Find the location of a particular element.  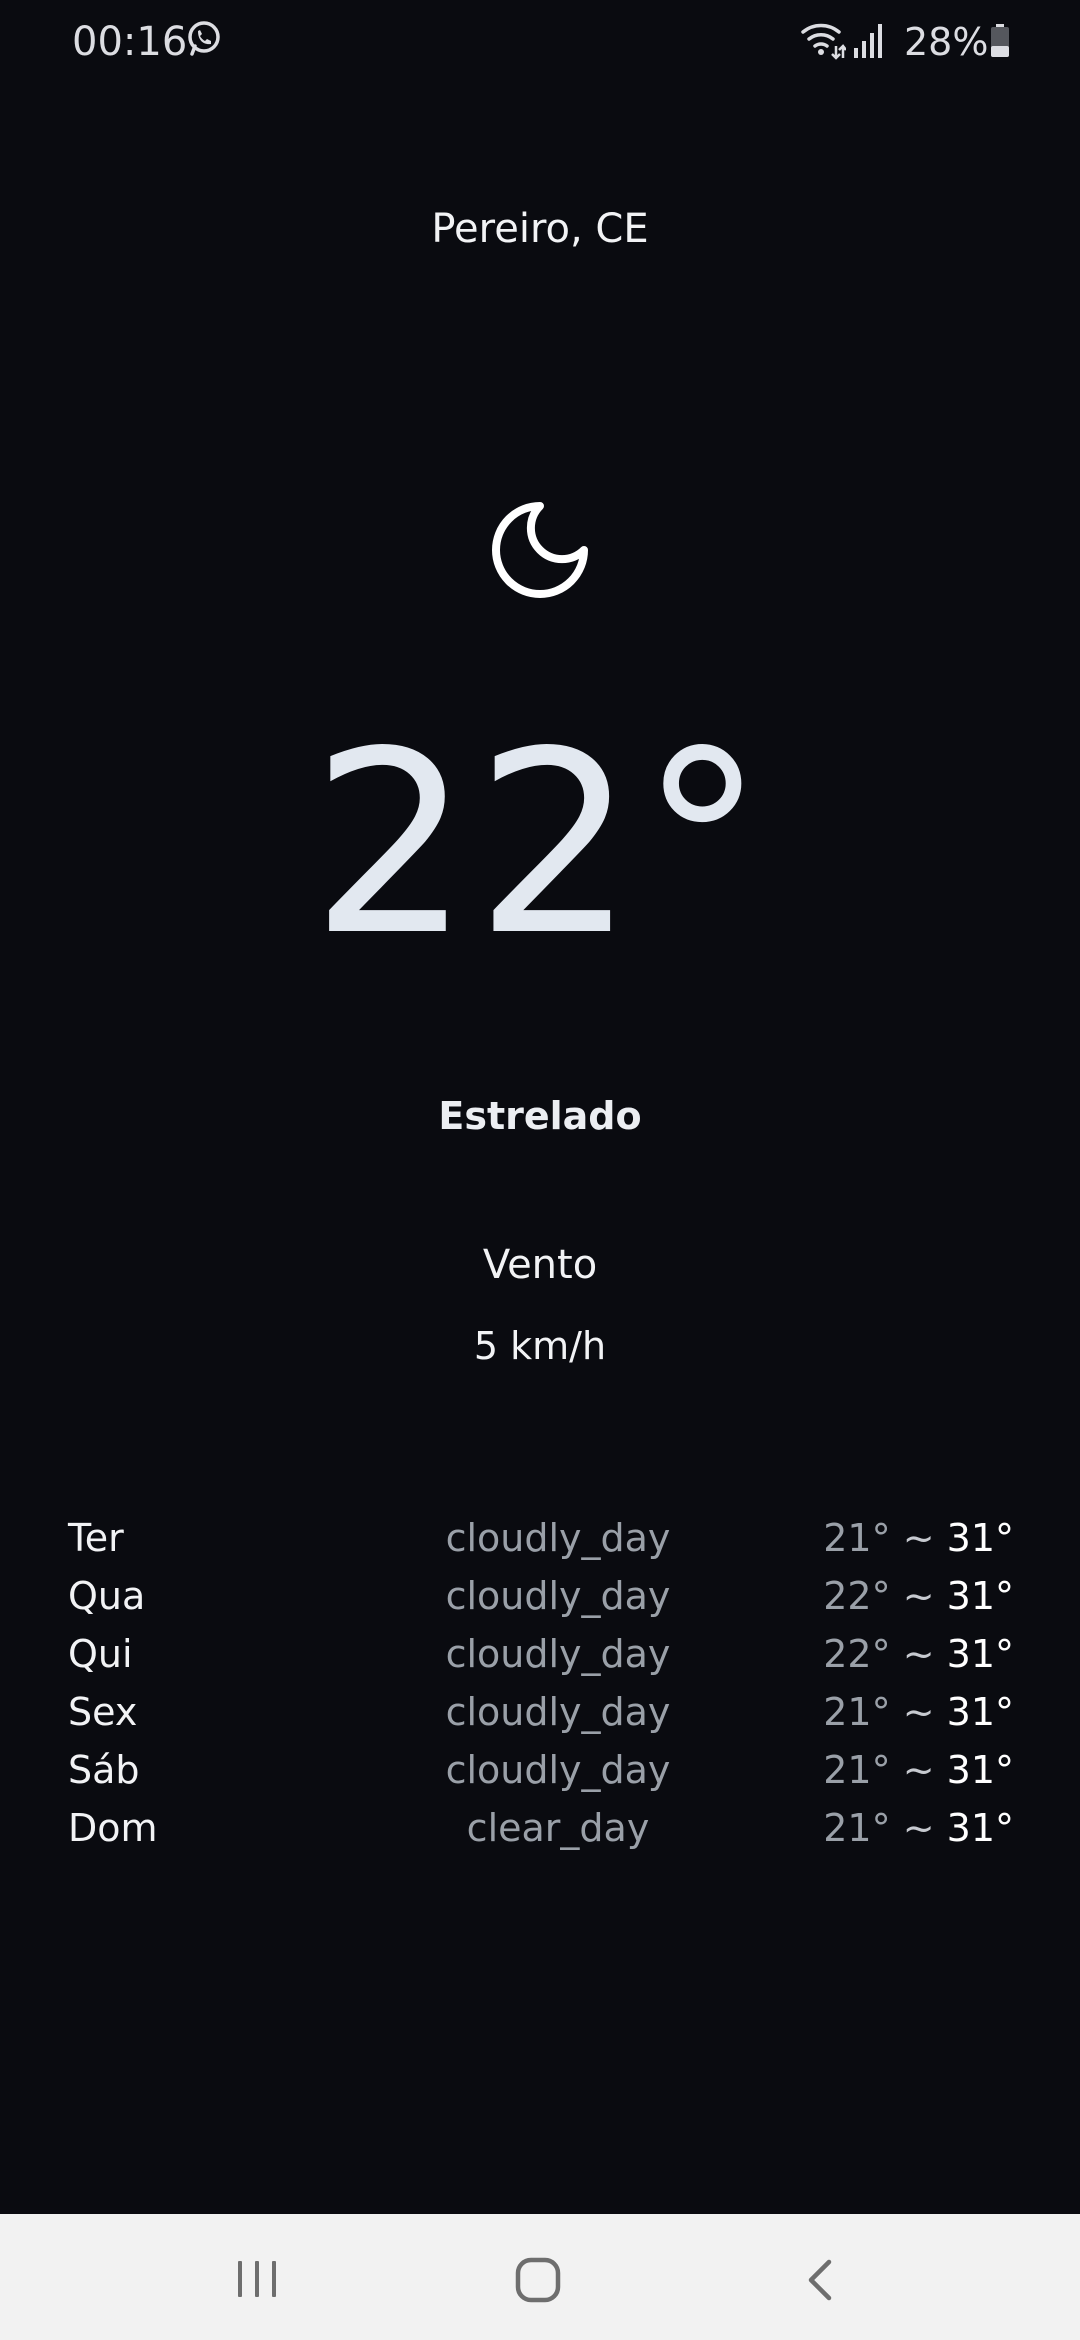

wind-label: Vento is located at coordinates (540, 1265).